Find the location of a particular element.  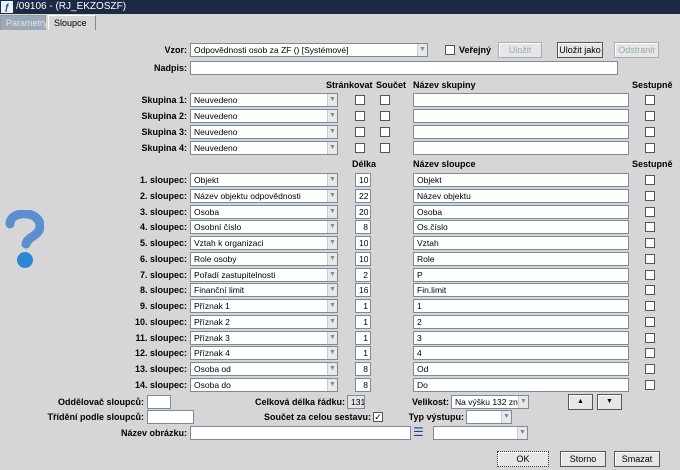

nazev-obrazku-input is located at coordinates (300, 433).